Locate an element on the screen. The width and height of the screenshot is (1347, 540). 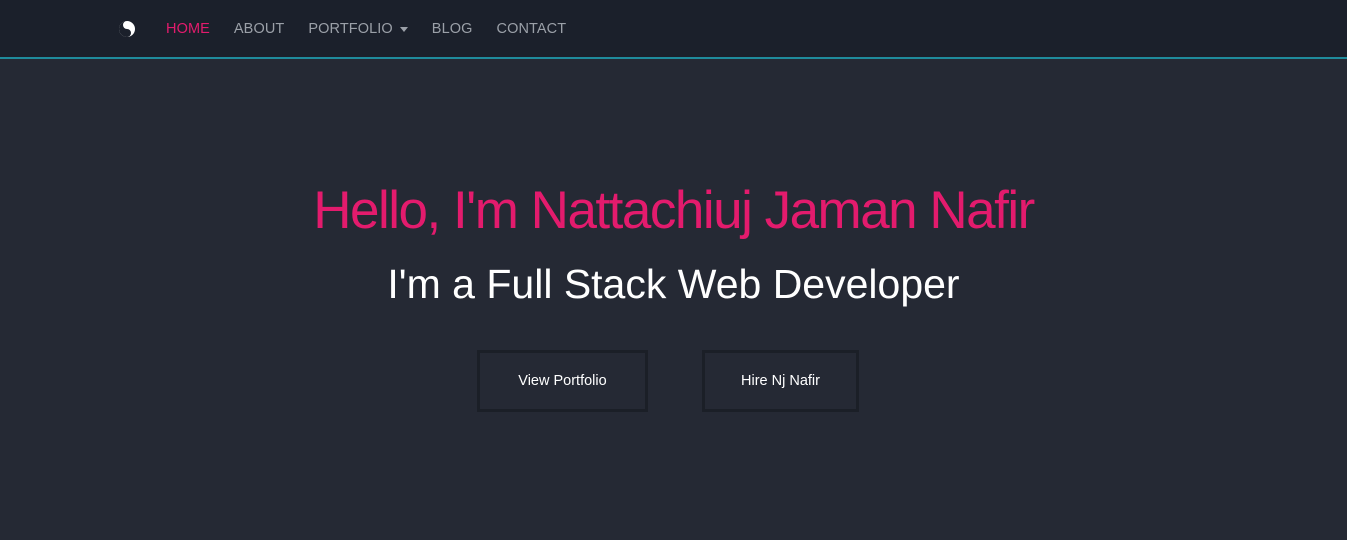
nav-item-portfolio: PORTFOLIO is located at coordinates (358, 28).